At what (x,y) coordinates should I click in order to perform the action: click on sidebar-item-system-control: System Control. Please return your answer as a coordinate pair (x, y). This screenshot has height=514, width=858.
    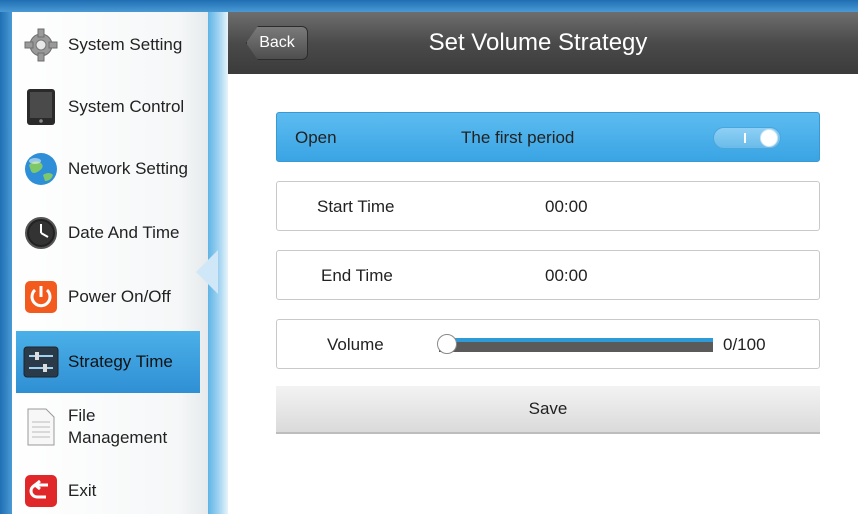
    Looking at the image, I should click on (108, 107).